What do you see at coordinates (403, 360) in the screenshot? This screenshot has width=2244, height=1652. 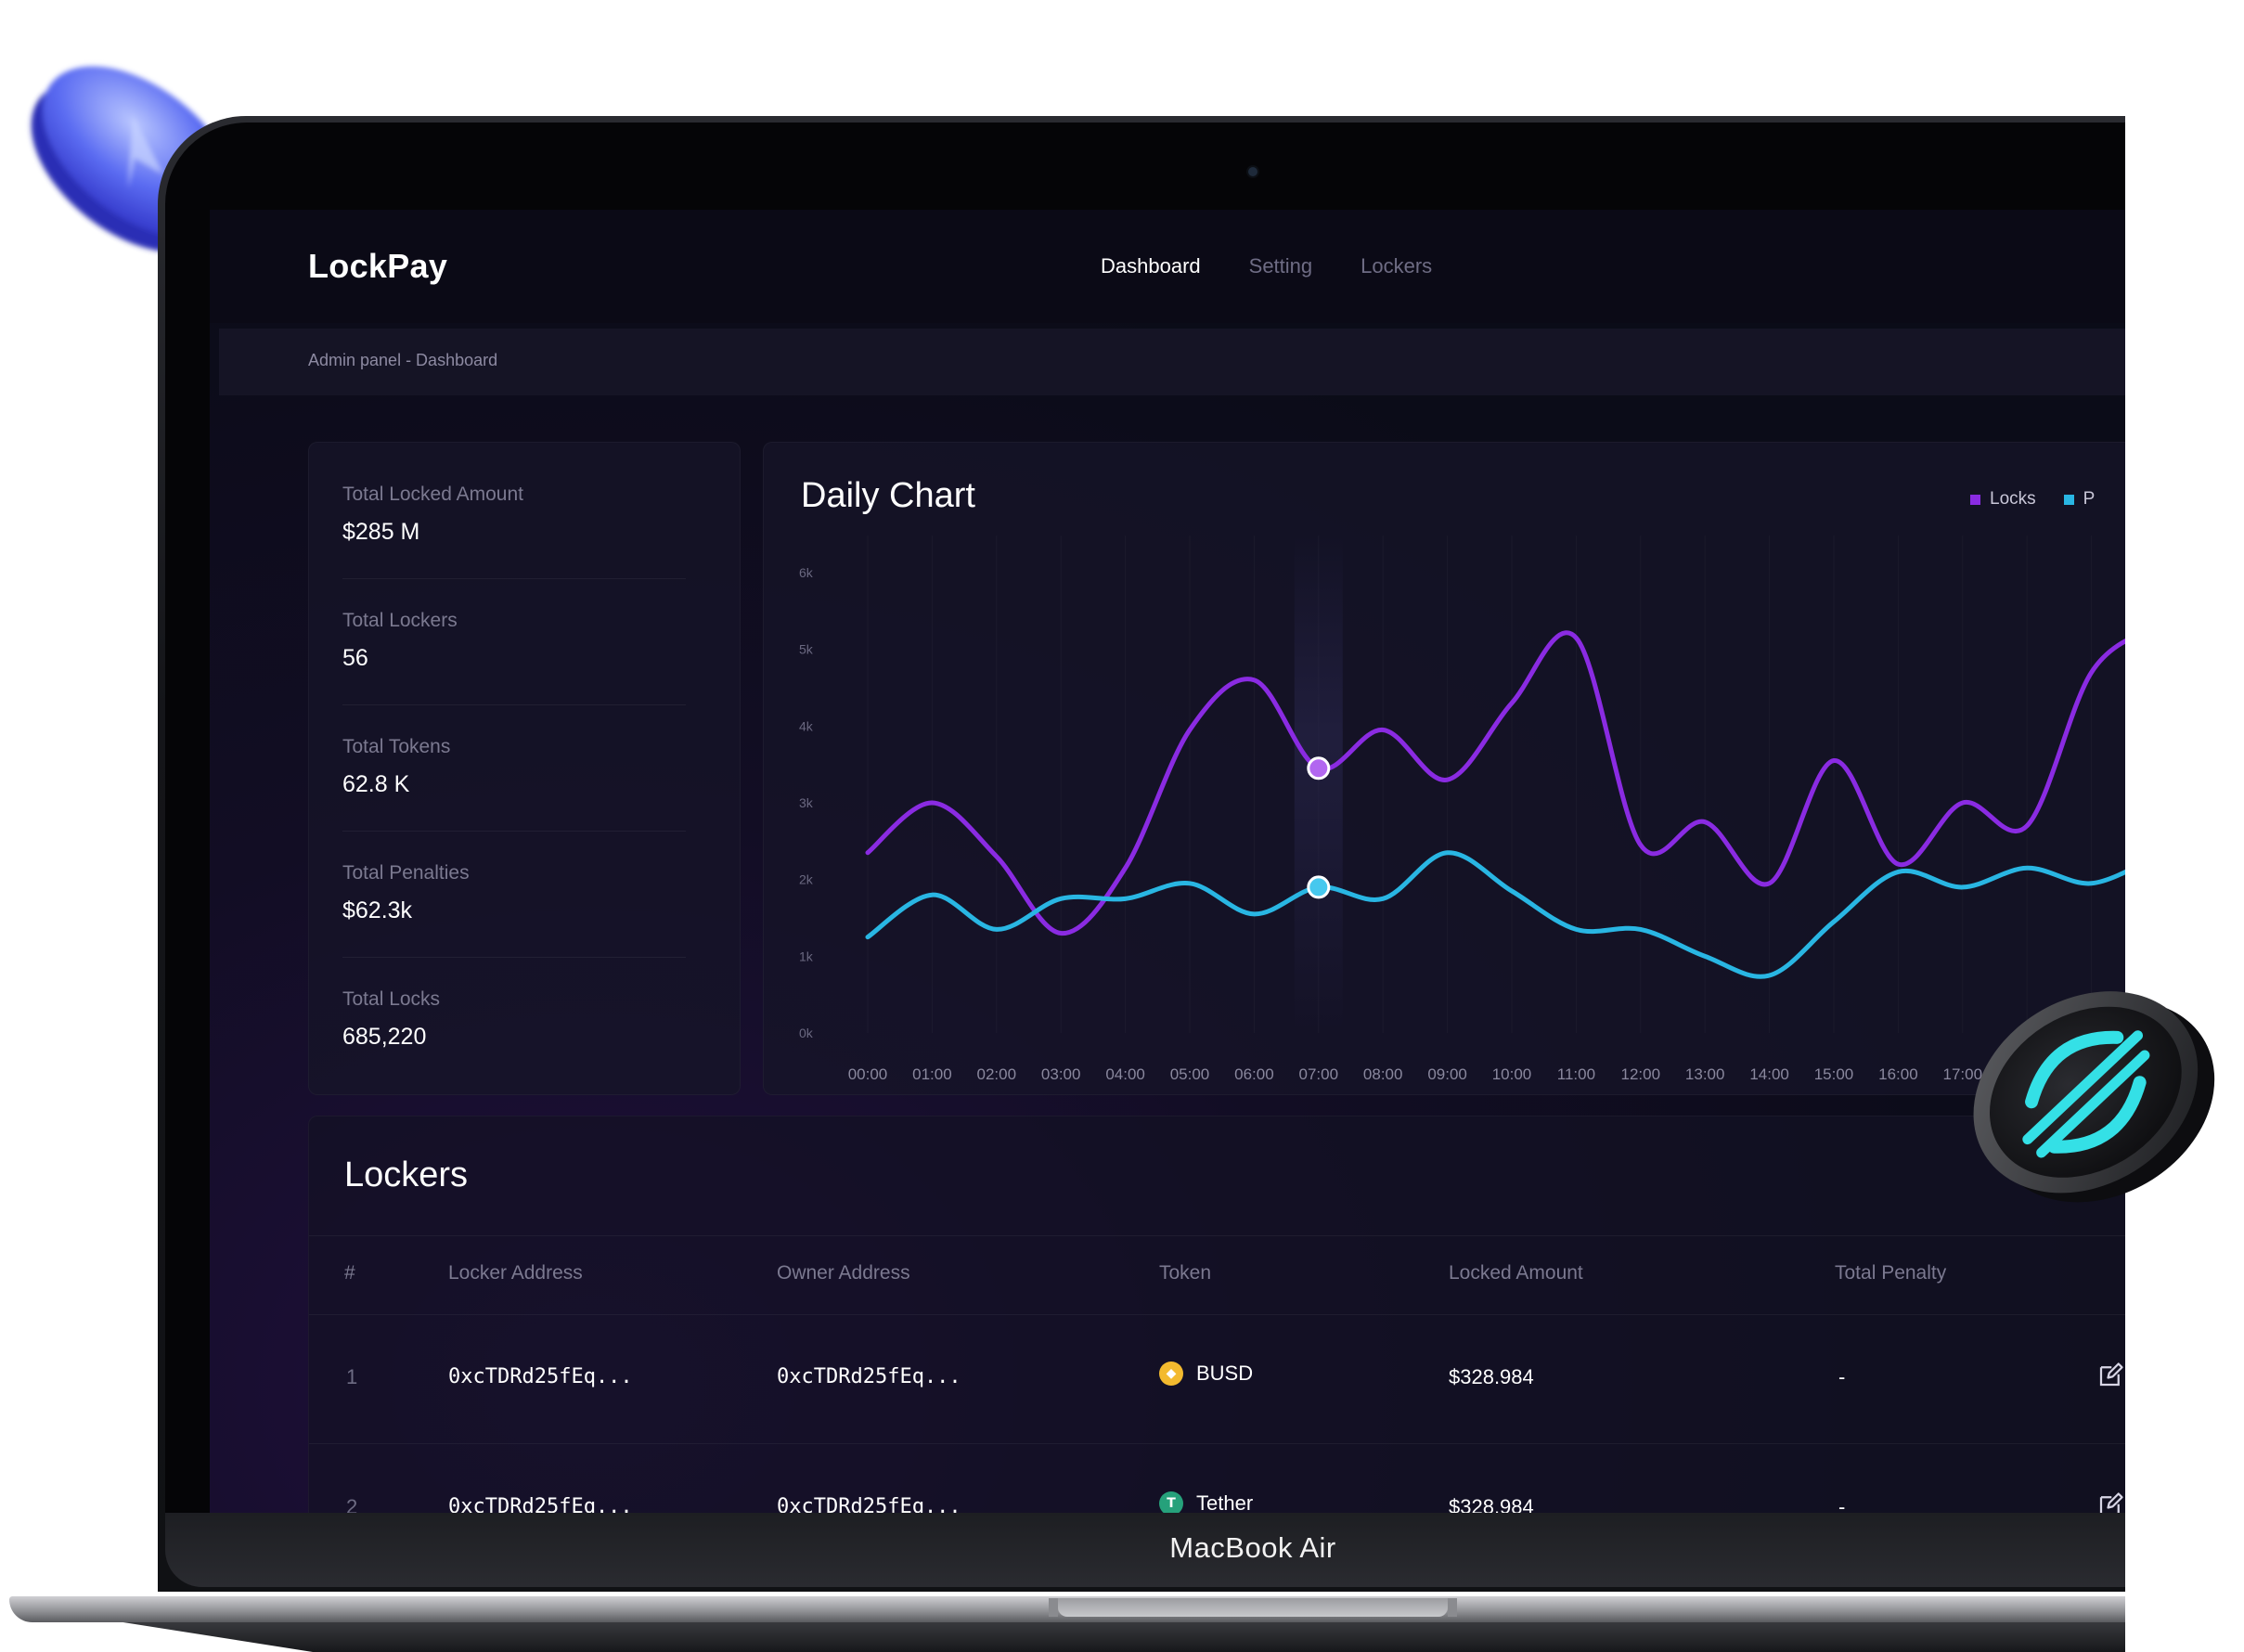 I see `breadcrumb: Admin panel - Dashboard` at bounding box center [403, 360].